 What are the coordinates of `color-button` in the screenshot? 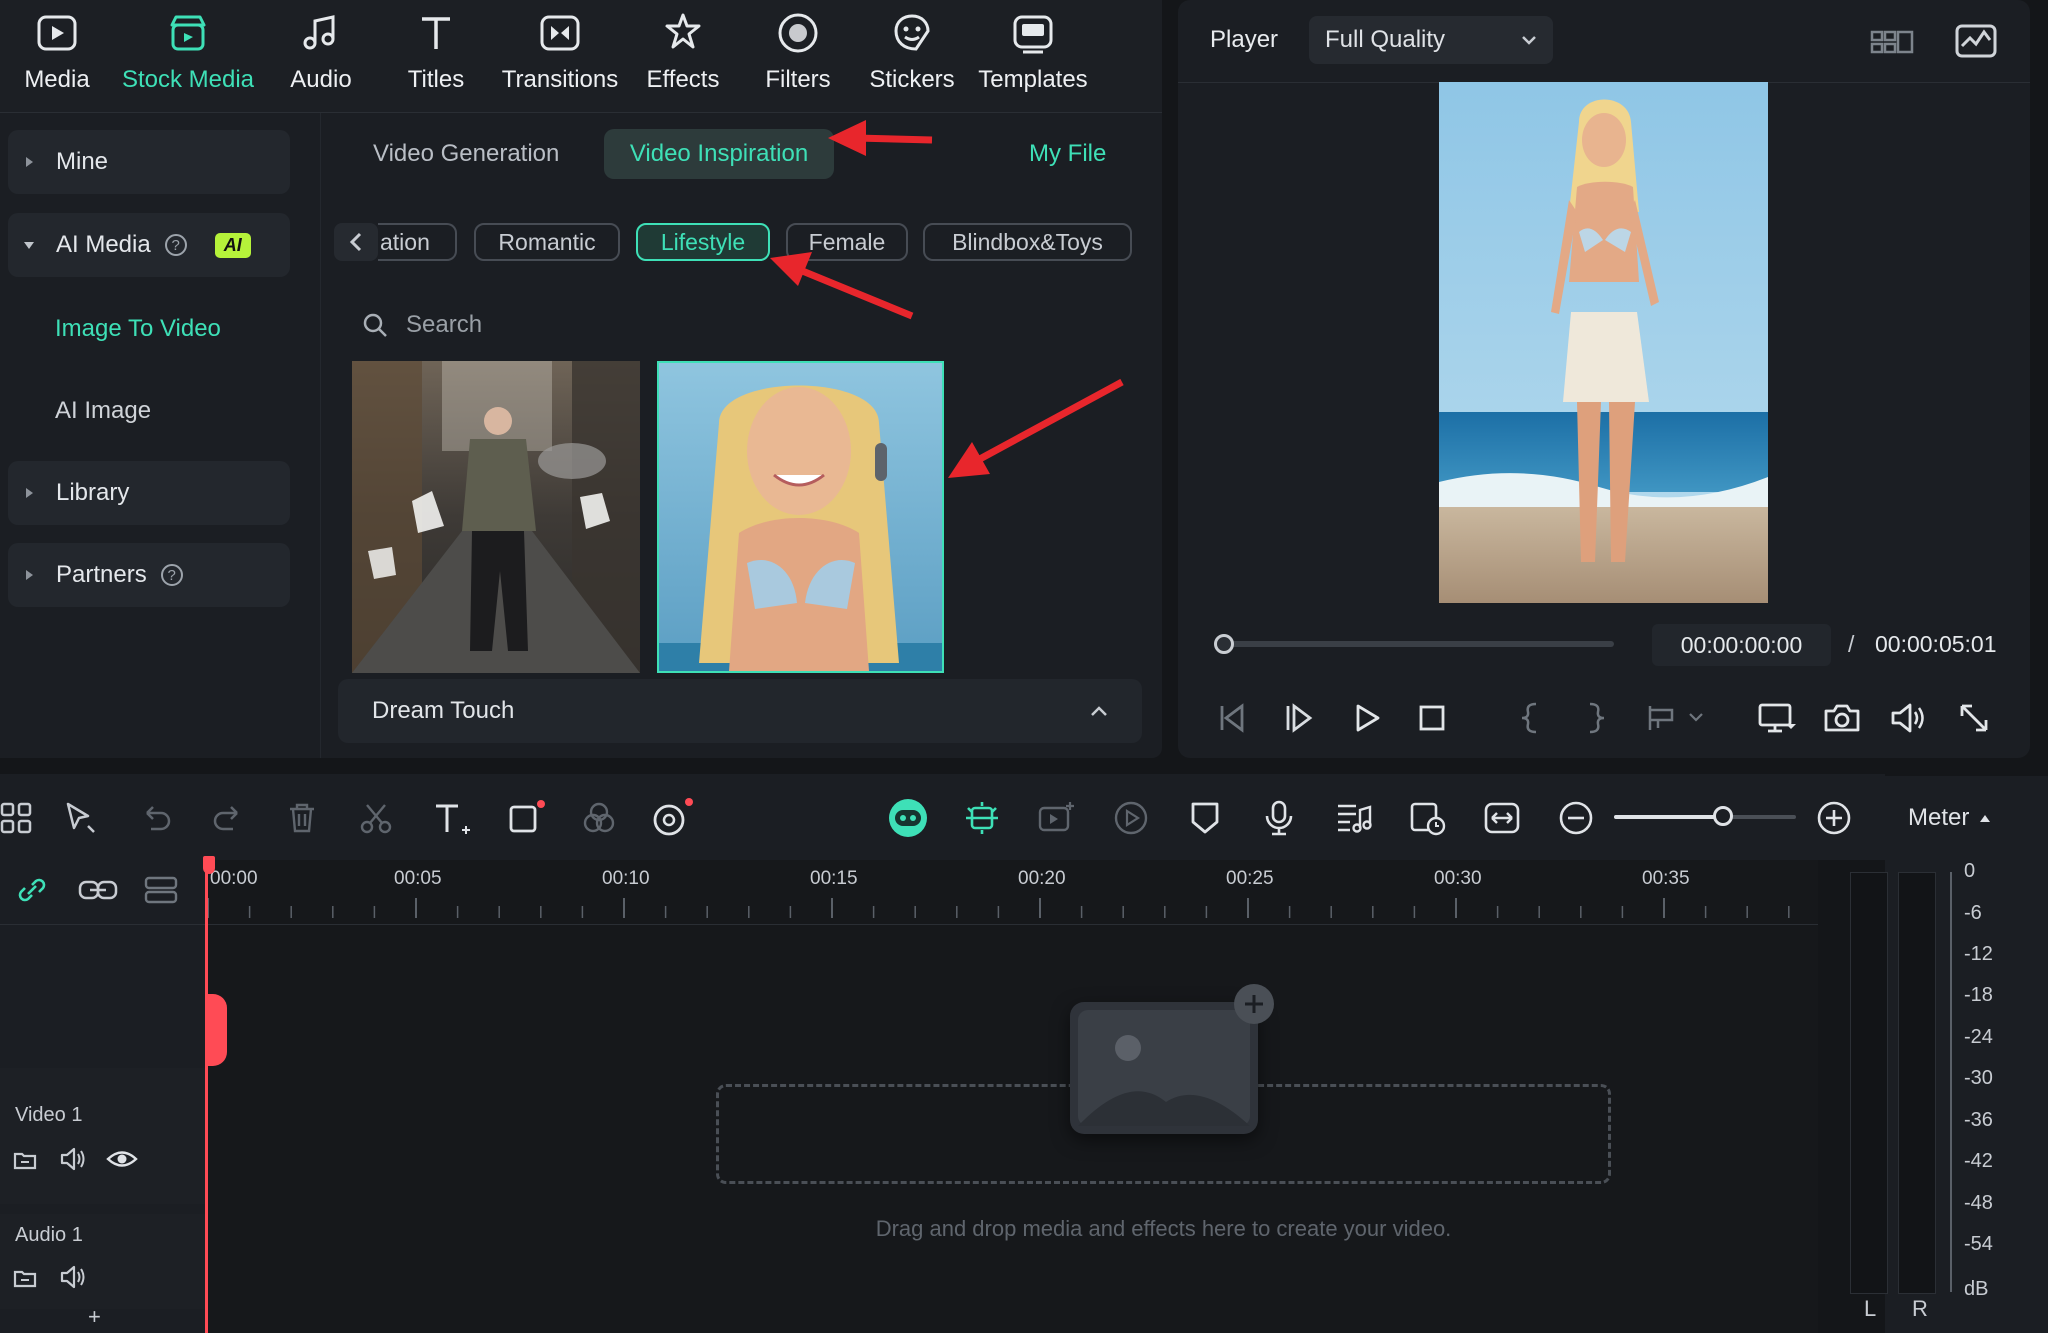 It's located at (599, 818).